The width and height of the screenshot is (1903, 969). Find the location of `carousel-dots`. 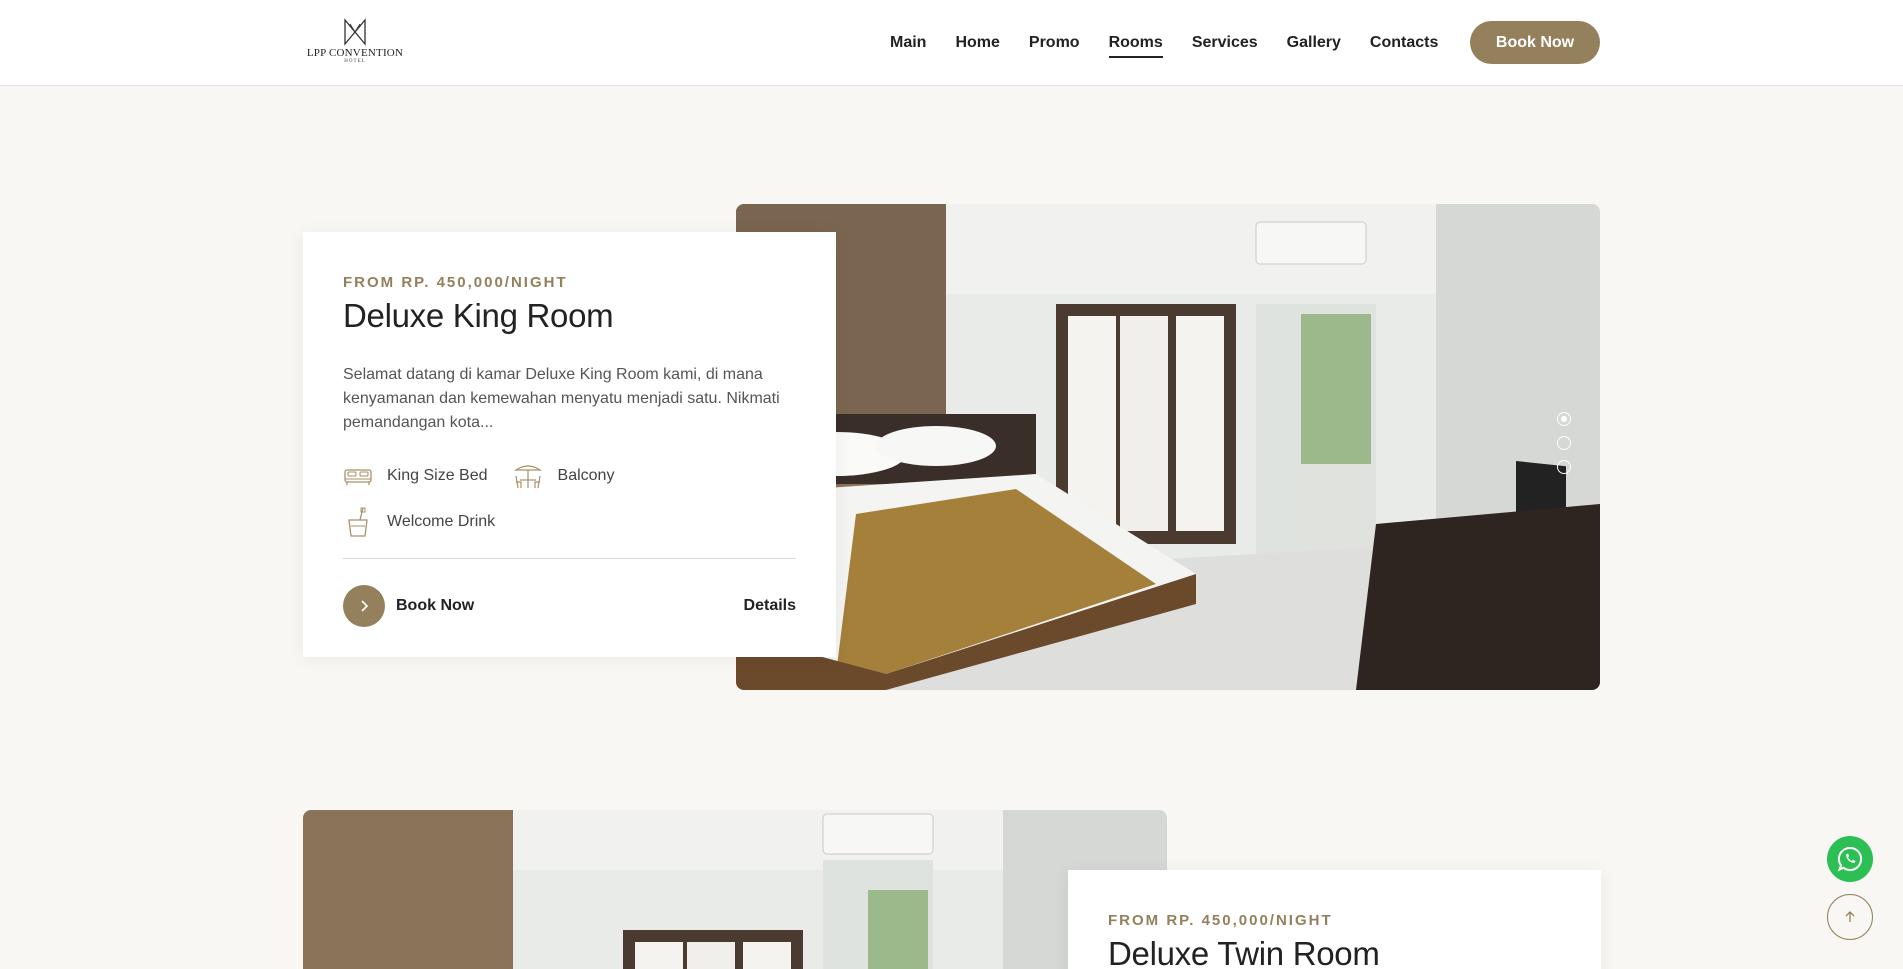

carousel-dots is located at coordinates (1564, 448).